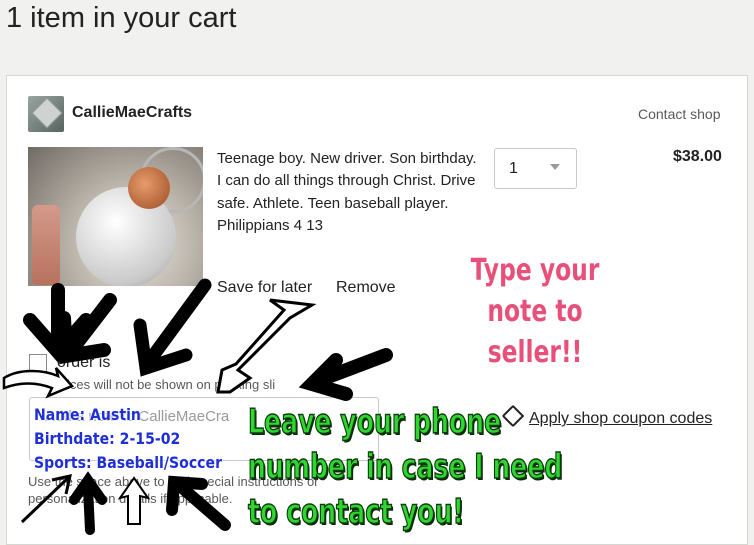 The width and height of the screenshot is (754, 545). What do you see at coordinates (149, 188) in the screenshot?
I see `image-penny-charm` at bounding box center [149, 188].